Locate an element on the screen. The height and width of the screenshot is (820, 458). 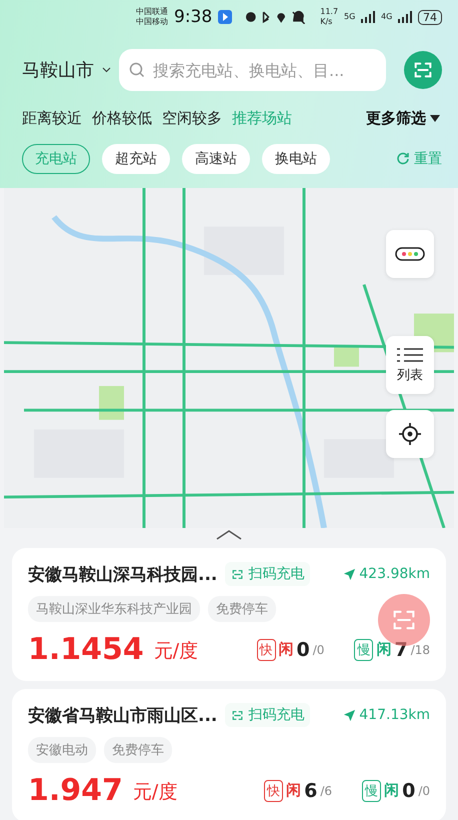
refresh-icon is located at coordinates (403, 159).